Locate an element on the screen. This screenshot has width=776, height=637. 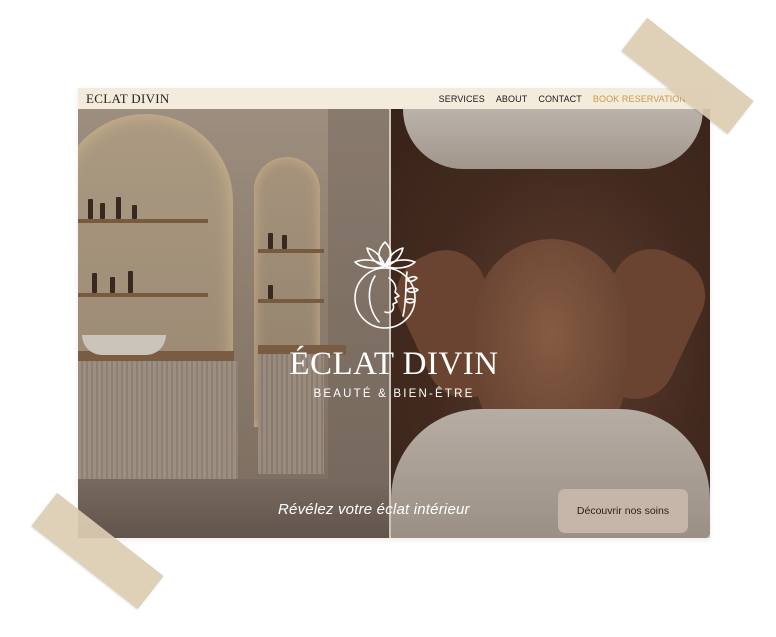
book-reservation-link: BOOK RESERVATION is located at coordinates (639, 99).